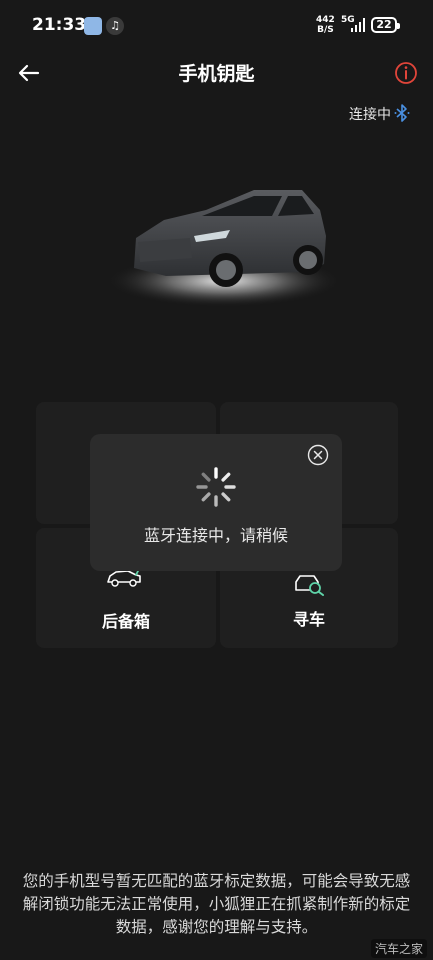 The height and width of the screenshot is (960, 433). What do you see at coordinates (115, 26) in the screenshot?
I see `voice-app-icon: ♫` at bounding box center [115, 26].